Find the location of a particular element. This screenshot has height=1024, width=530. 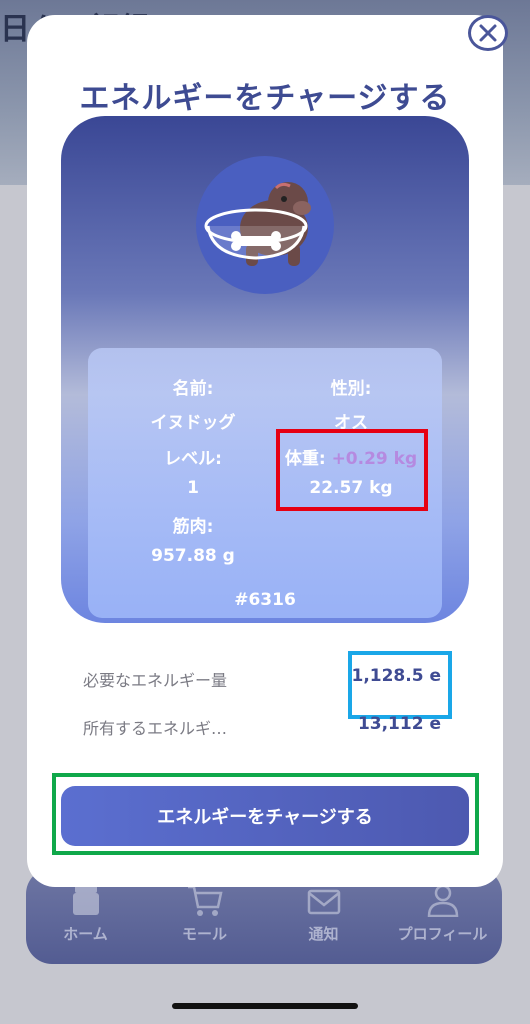

close-button is located at coordinates (488, 33).